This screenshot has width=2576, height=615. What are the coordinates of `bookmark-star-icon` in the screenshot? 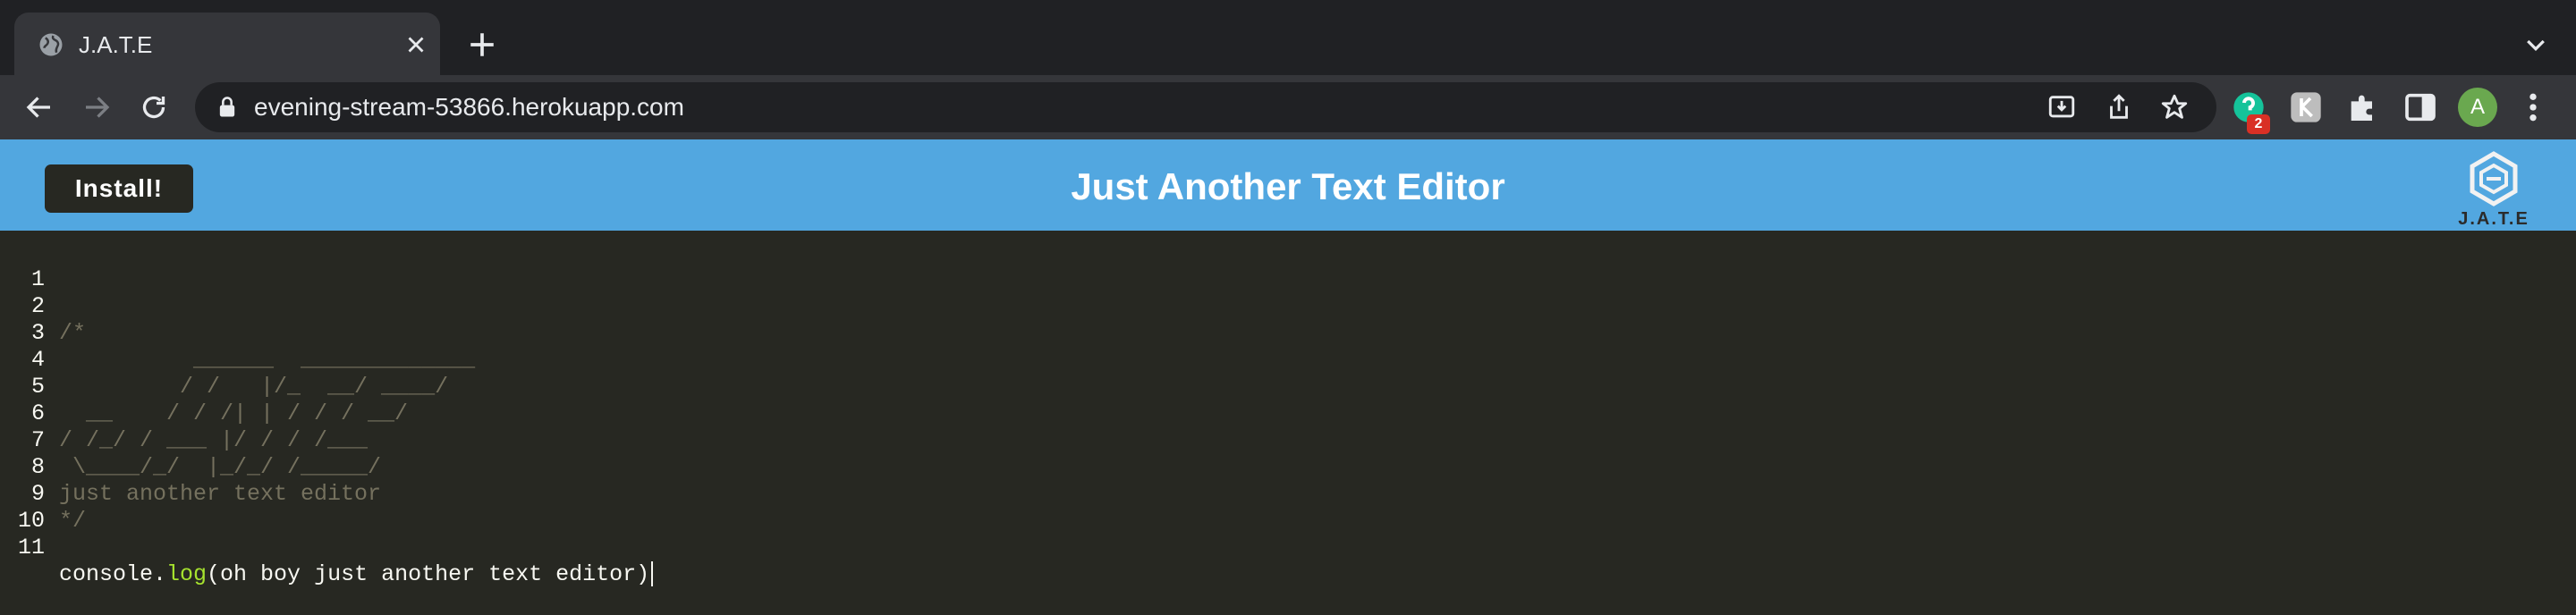 It's located at (2174, 107).